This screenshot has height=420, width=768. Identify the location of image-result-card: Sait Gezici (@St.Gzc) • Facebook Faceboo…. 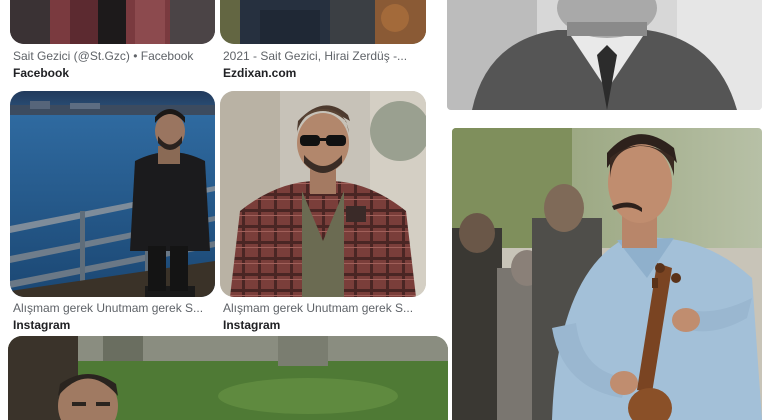
(112, 40).